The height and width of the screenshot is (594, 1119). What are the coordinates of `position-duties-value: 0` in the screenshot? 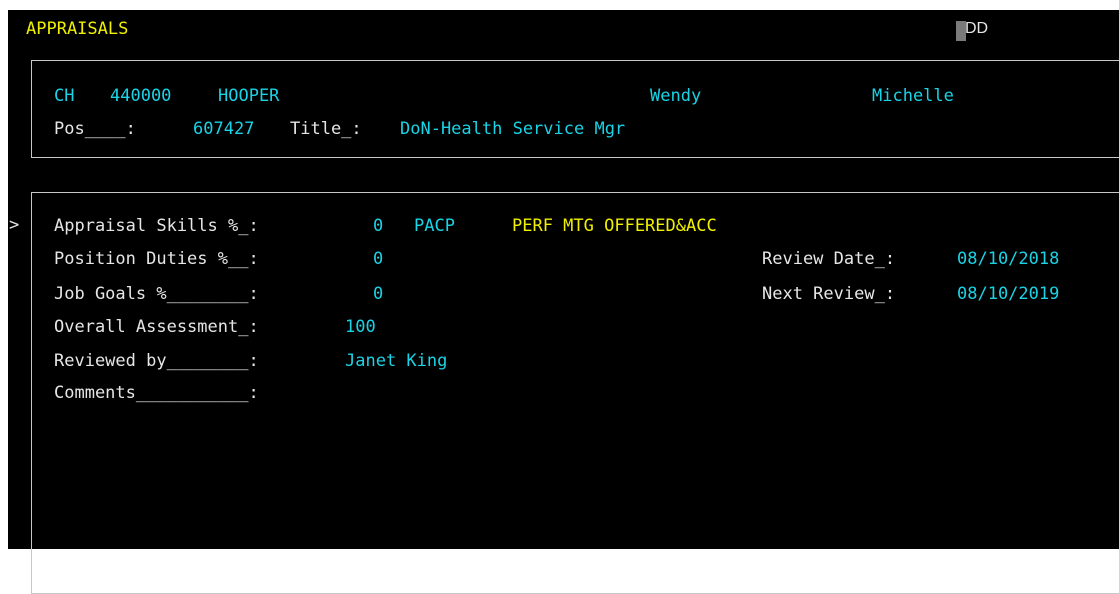 It's located at (378, 259).